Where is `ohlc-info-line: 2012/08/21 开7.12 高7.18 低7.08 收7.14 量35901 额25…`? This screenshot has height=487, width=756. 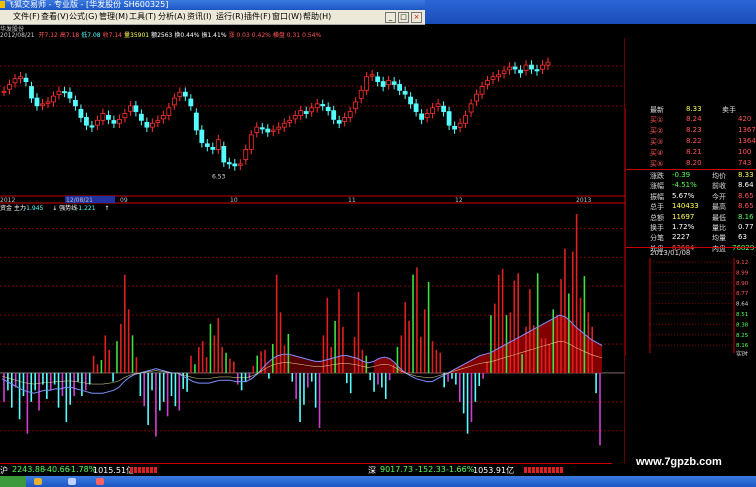 ohlc-info-line: 2012/08/21 开7.12 高7.18 低7.08 收7.14 量35901 额25… is located at coordinates (161, 34).